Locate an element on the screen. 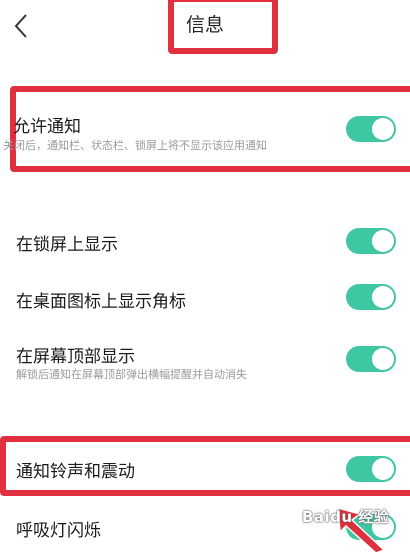  back-button is located at coordinates (21, 26).